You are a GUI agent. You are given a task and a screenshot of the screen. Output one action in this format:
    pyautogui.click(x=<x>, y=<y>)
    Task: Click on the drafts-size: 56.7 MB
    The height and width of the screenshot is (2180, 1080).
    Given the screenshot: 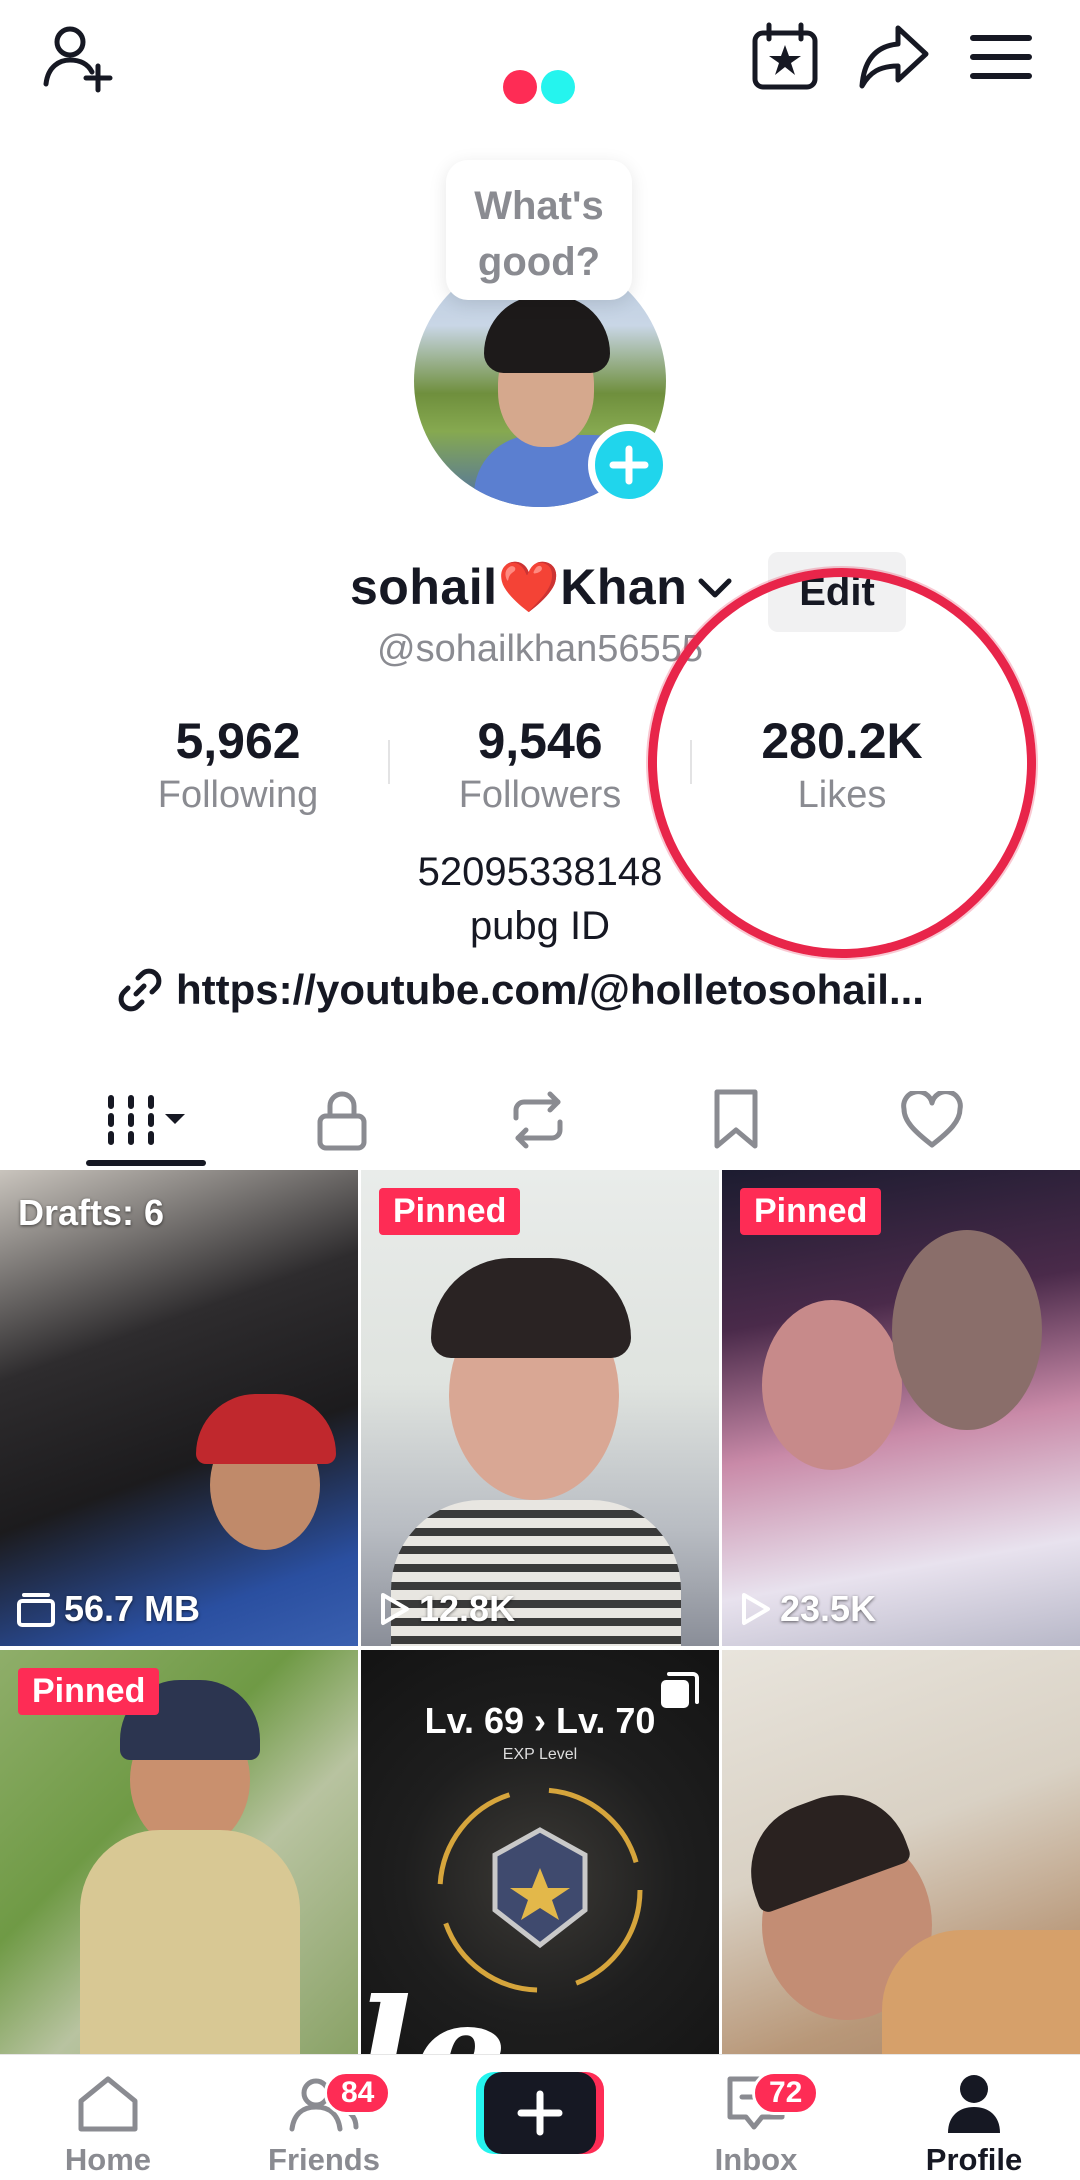 What is the action you would take?
    pyautogui.click(x=108, y=1609)
    